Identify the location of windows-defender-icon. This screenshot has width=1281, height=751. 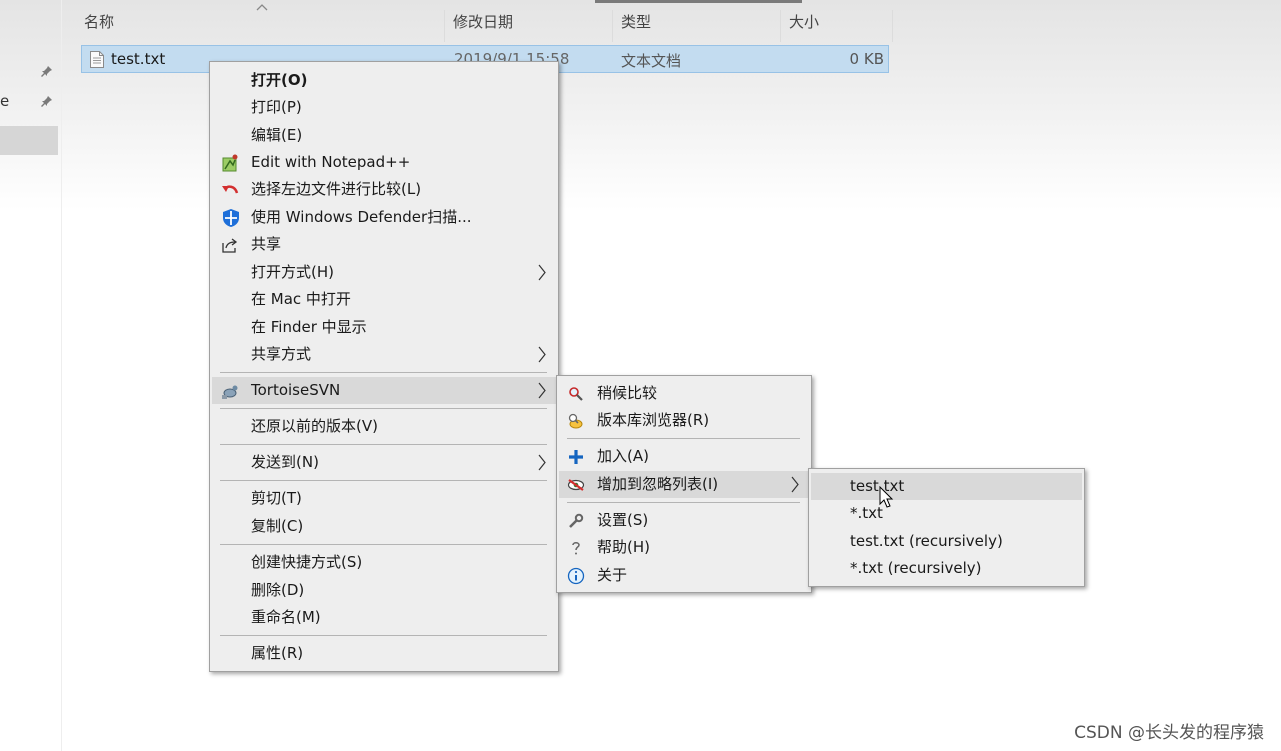
(231, 218).